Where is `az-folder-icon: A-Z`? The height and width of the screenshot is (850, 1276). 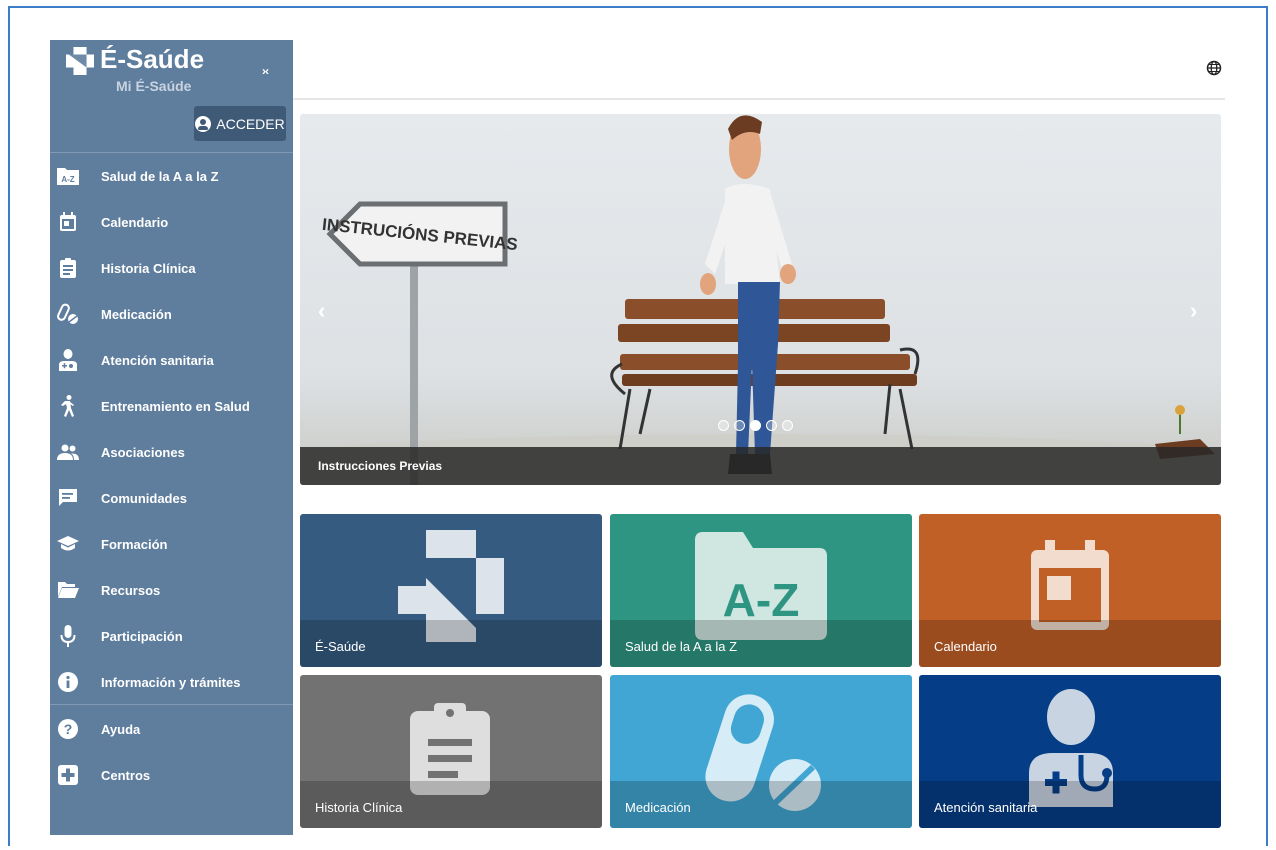
az-folder-icon: A-Z is located at coordinates (68, 176).